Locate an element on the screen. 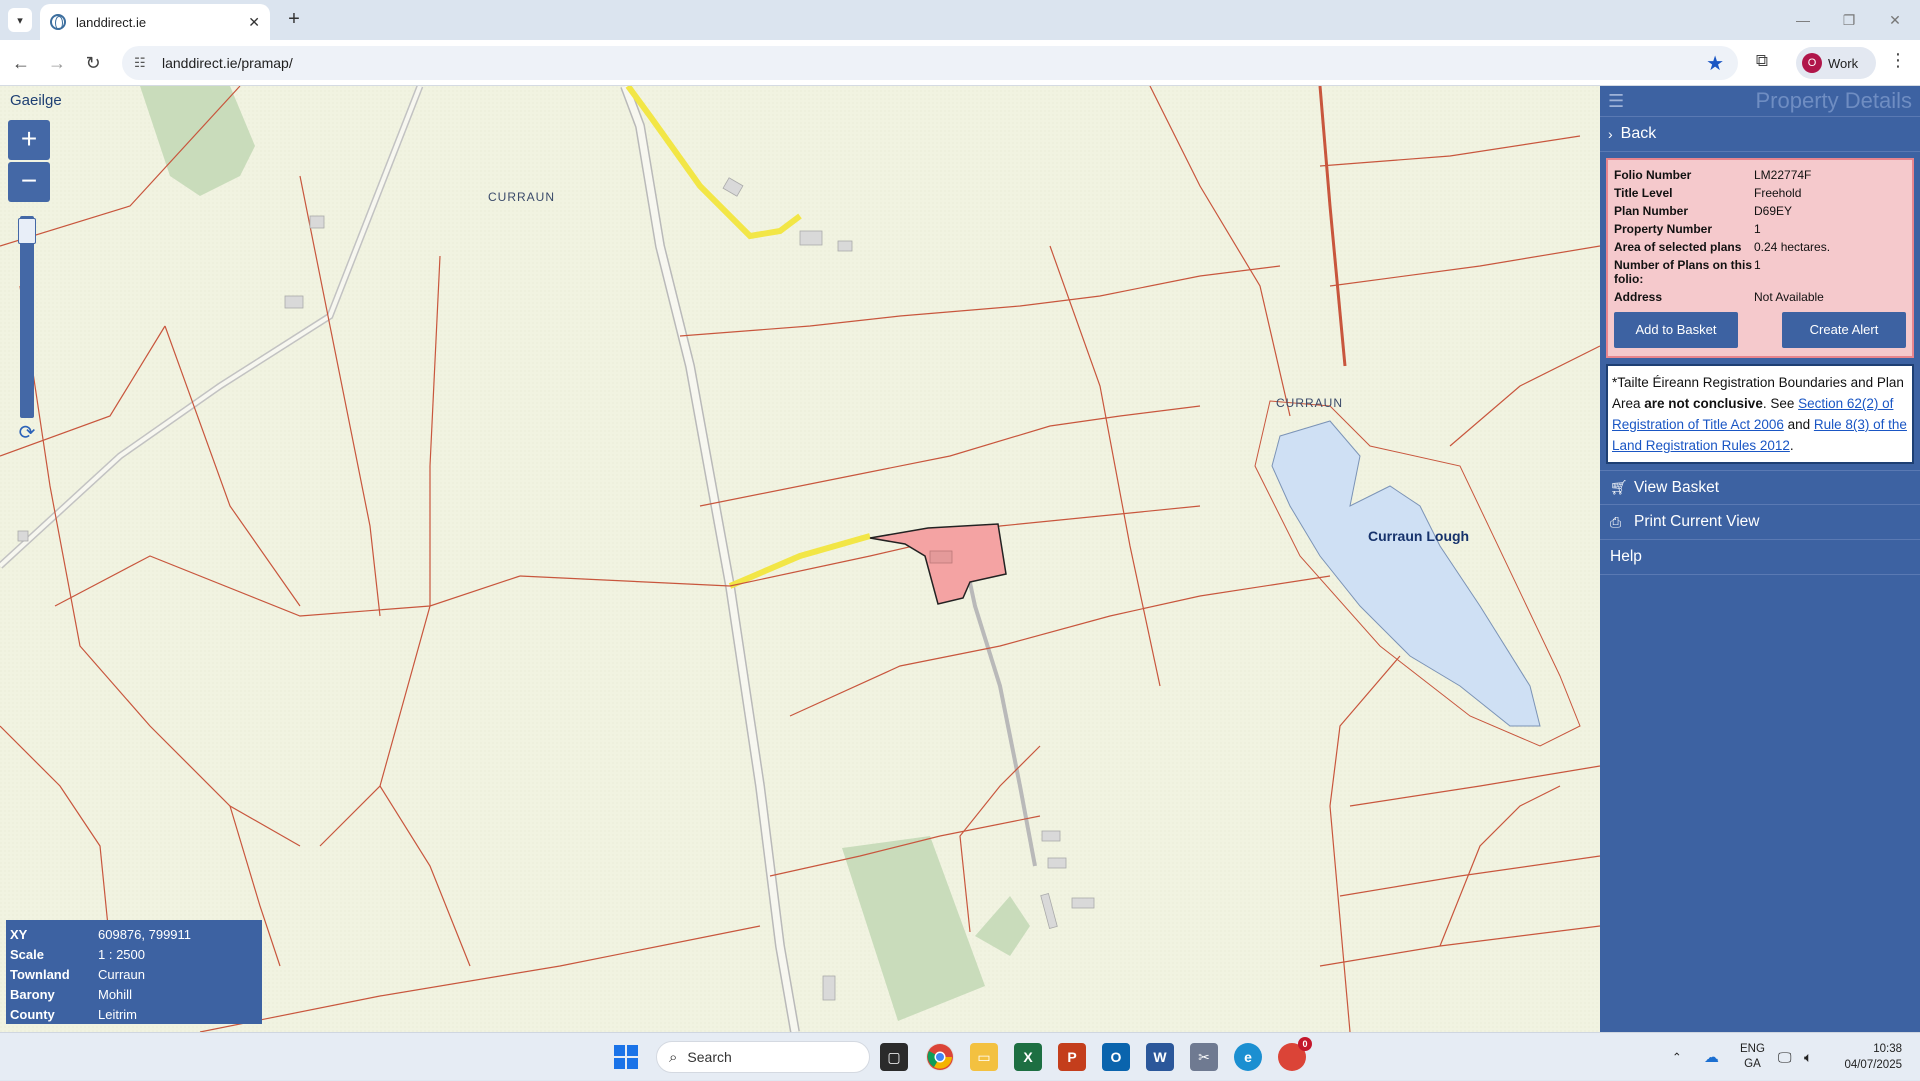  snipping-tool-icon: ✂ is located at coordinates (1204, 1057).